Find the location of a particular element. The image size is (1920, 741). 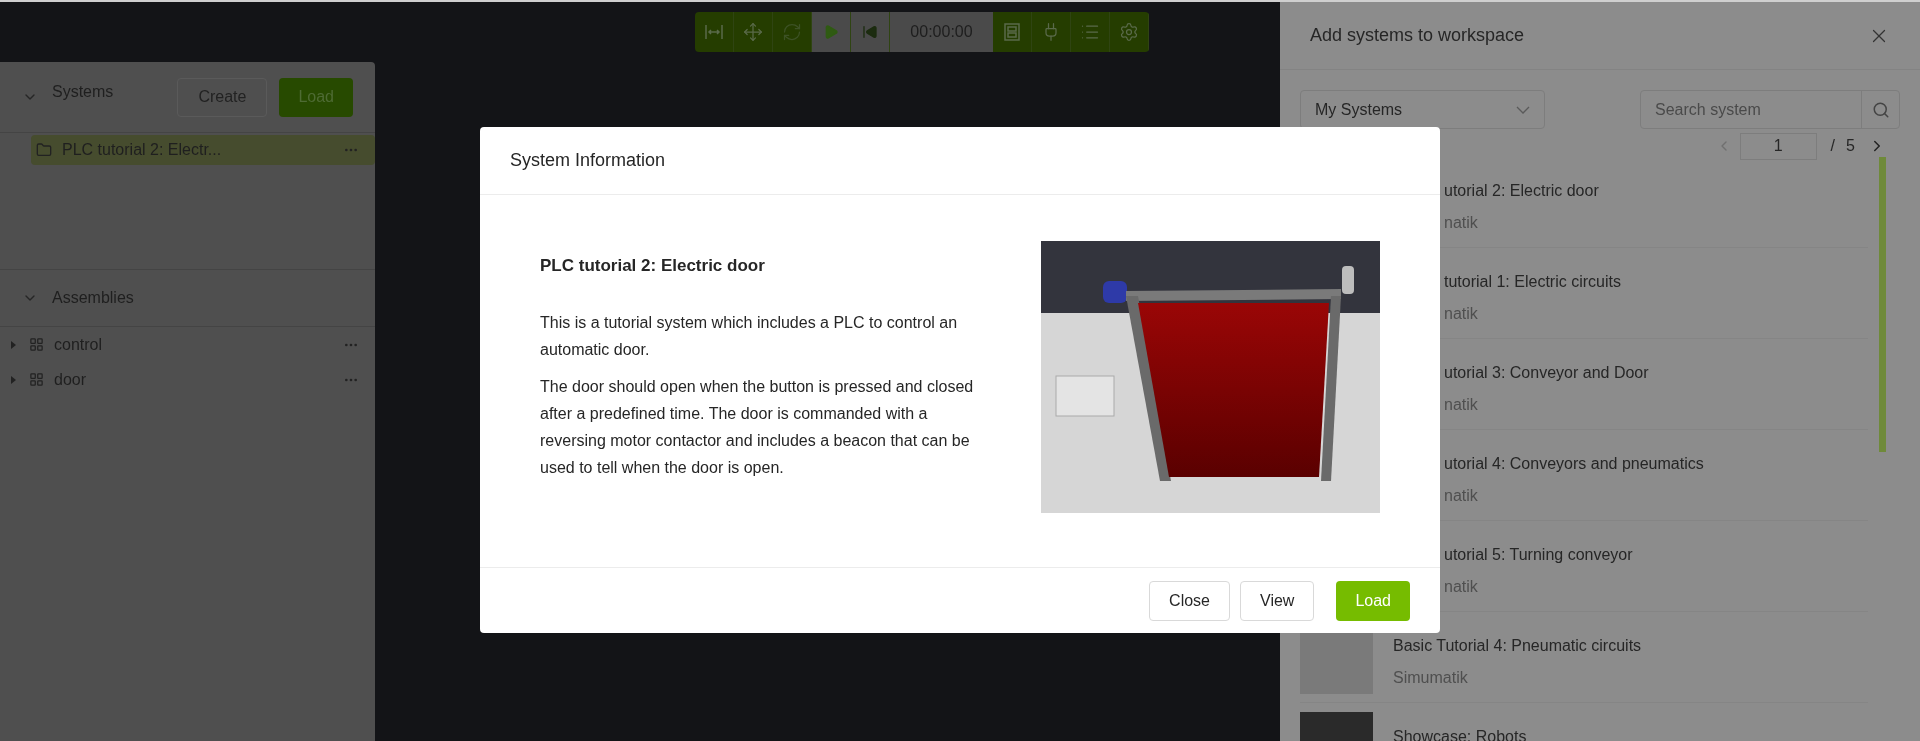

skip-back-icon is located at coordinates (870, 32).